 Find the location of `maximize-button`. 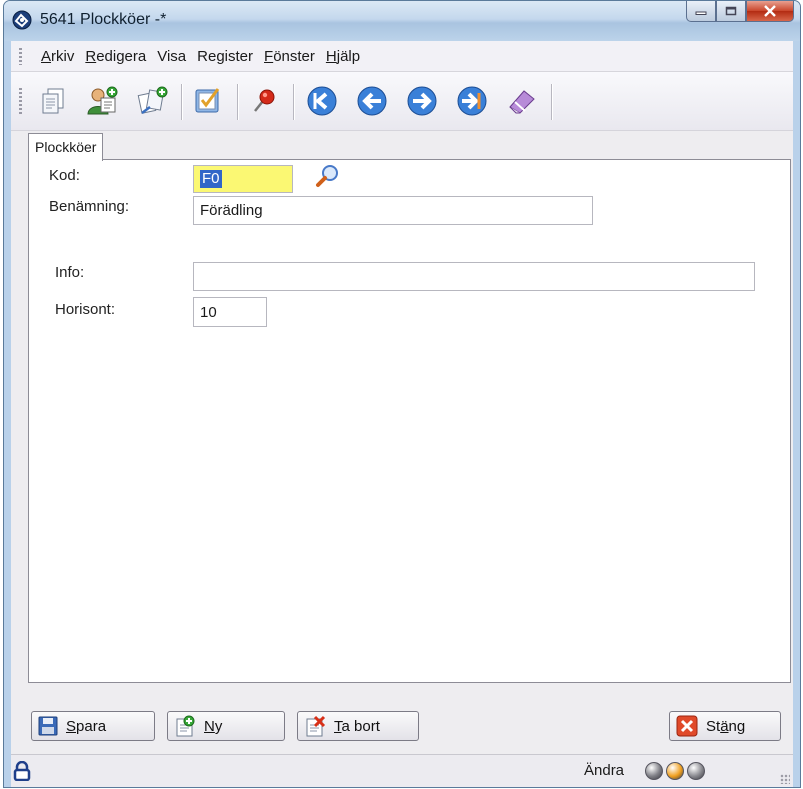

maximize-button is located at coordinates (731, 11).